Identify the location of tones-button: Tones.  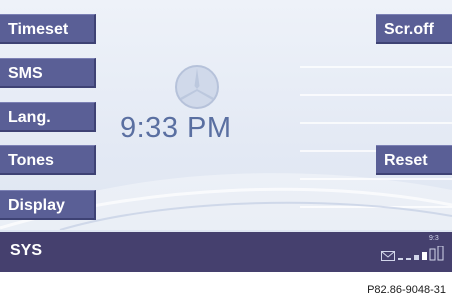
(48, 160).